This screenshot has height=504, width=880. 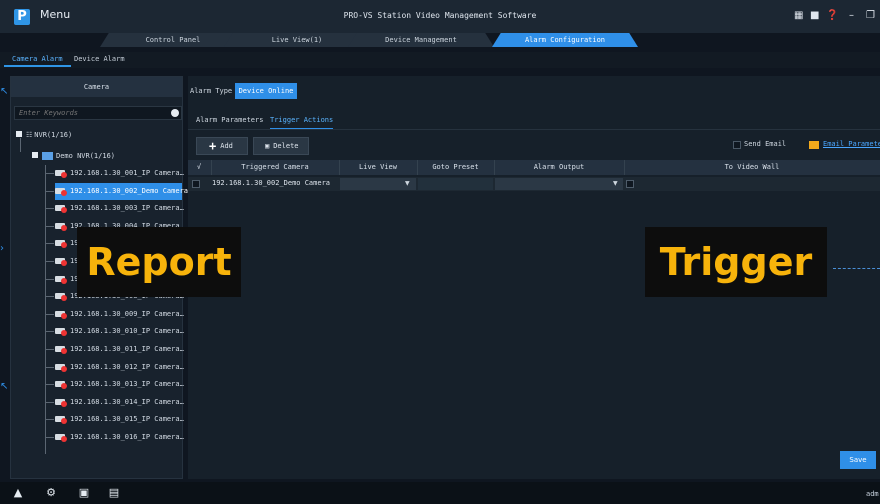 I want to click on report-icon: ▤, so click(x=114, y=493).